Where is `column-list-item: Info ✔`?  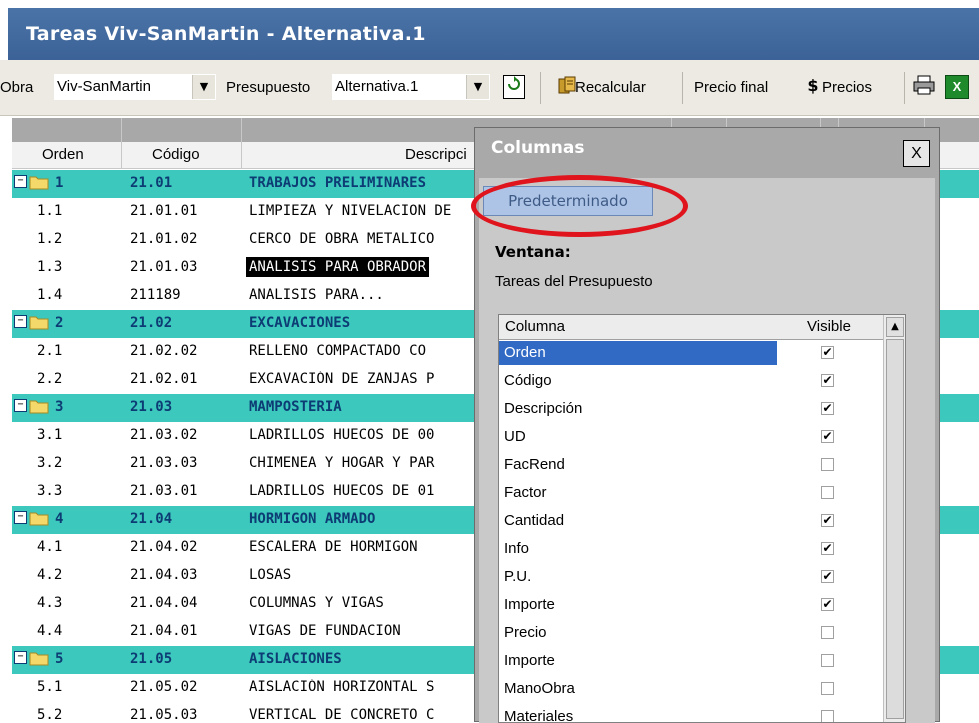 column-list-item: Info ✔ is located at coordinates (690, 550).